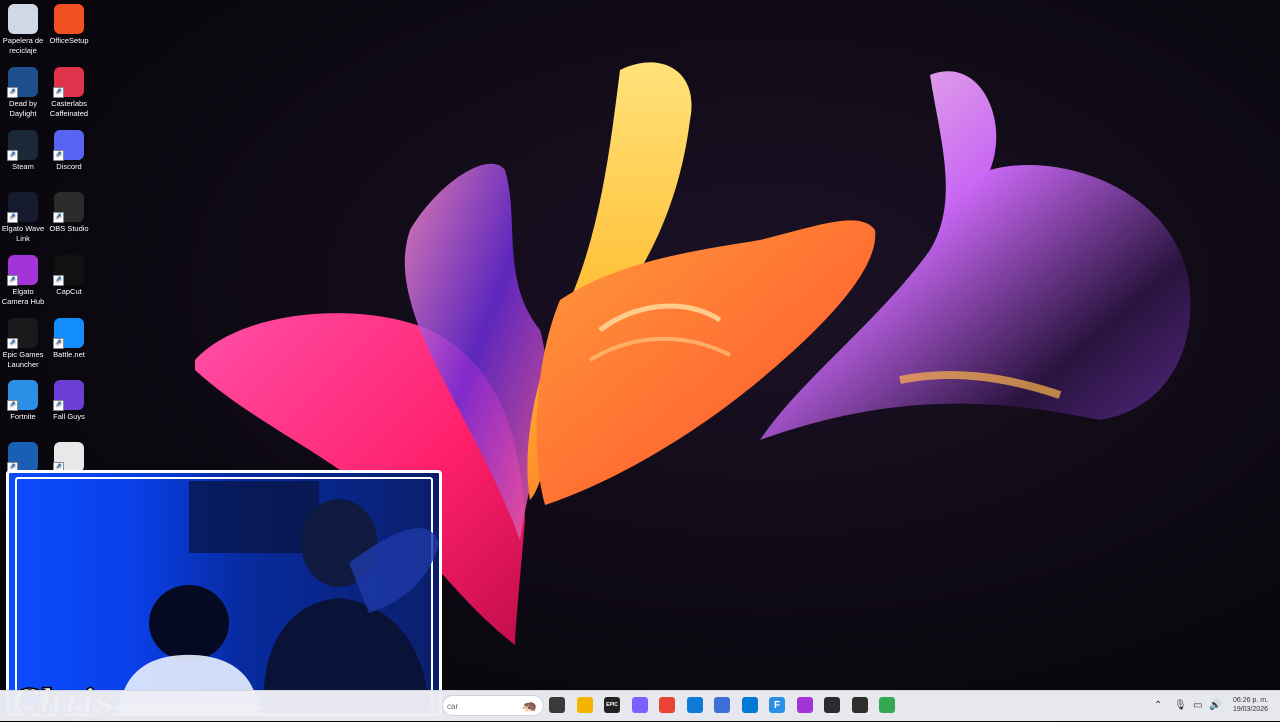  Describe the element at coordinates (69, 228) in the screenshot. I see `desktop-icon-label: OBS Studio` at that location.